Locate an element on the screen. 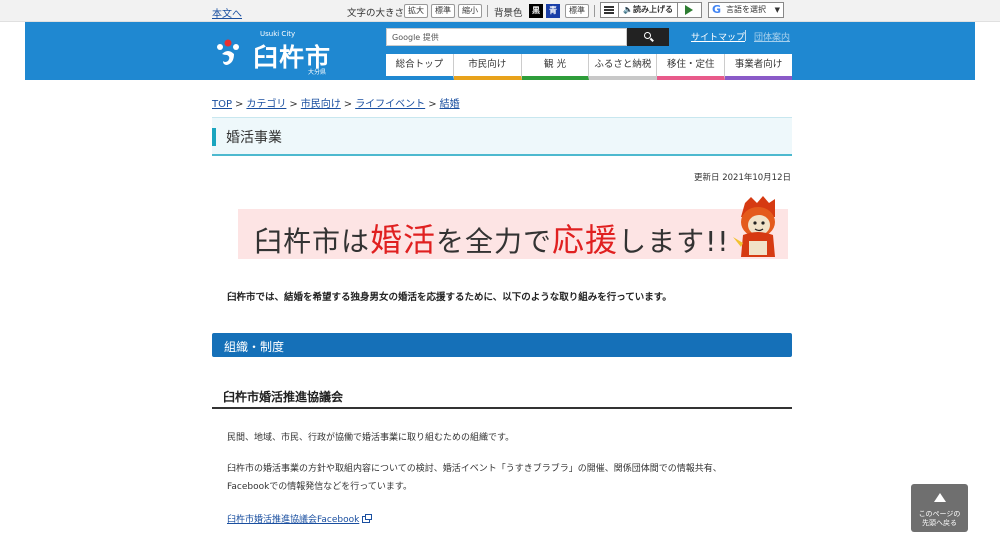 Image resolution: width=1000 pixels, height=540 pixels. google-icon: G is located at coordinates (717, 9).